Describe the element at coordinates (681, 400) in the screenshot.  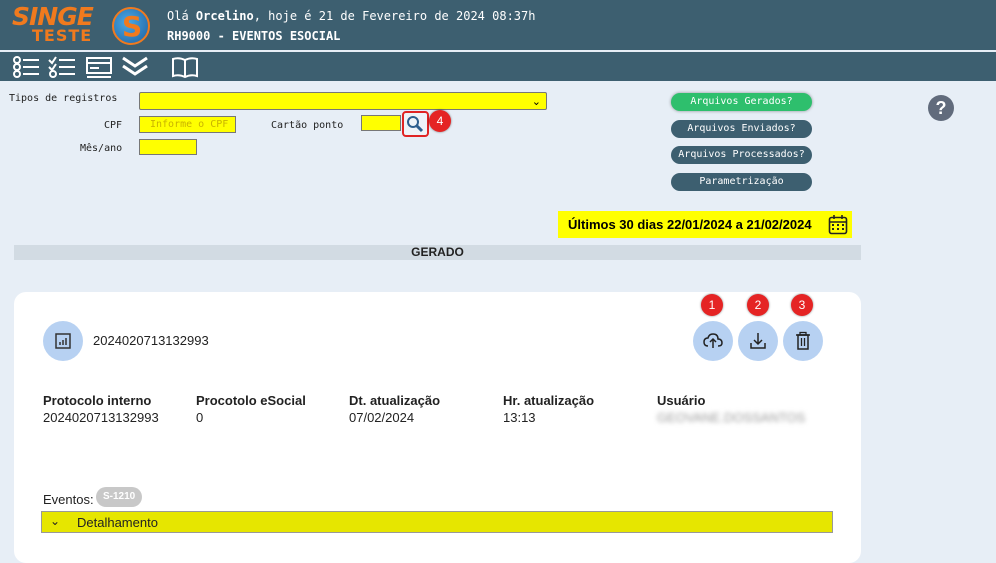
I see `col-header-usuario: Usuário` at that location.